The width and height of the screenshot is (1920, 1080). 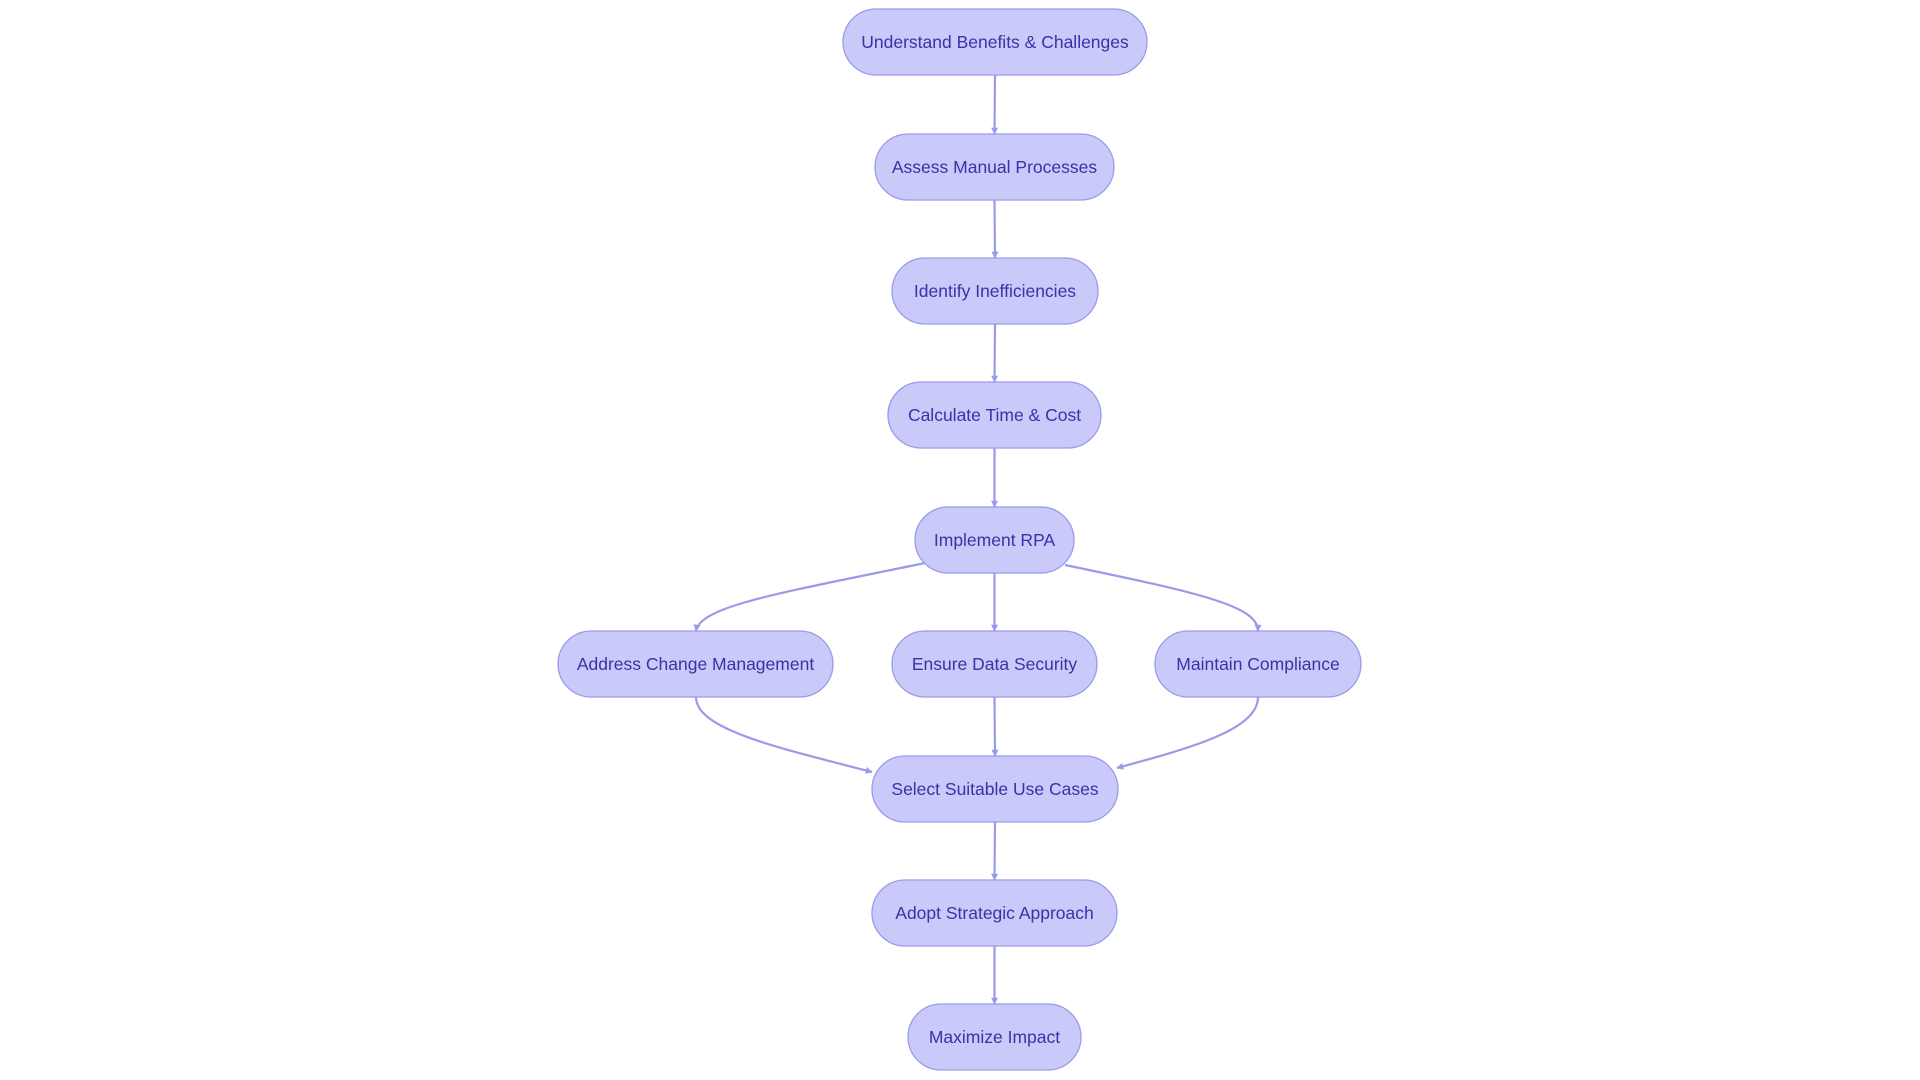 What do you see at coordinates (995, 104) in the screenshot?
I see `edge-understand-to-assess` at bounding box center [995, 104].